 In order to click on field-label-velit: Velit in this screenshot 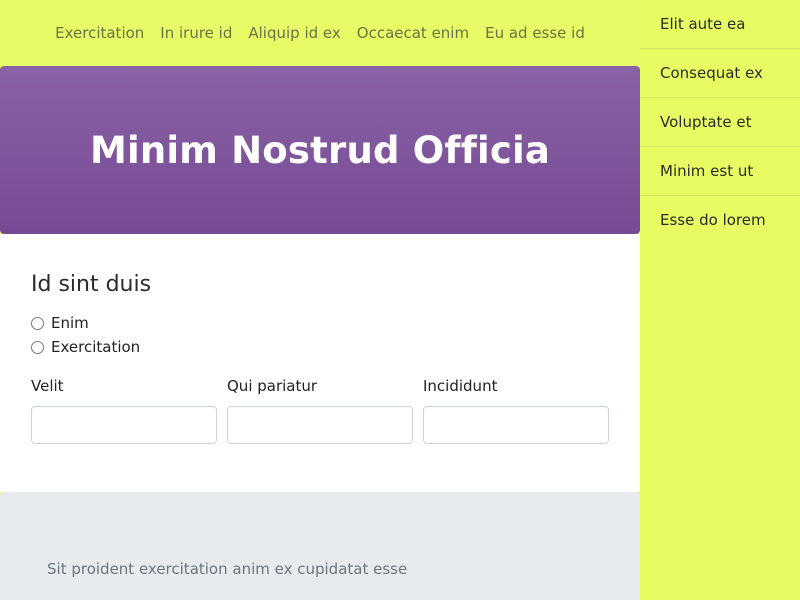, I will do `click(47, 386)`.